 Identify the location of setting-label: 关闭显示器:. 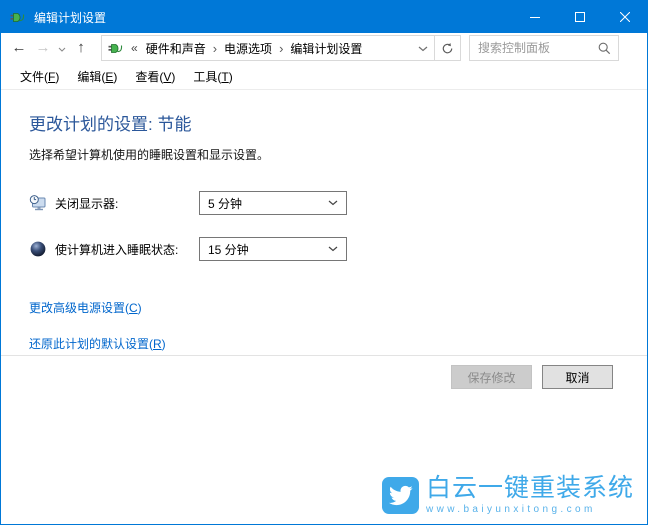
(87, 203).